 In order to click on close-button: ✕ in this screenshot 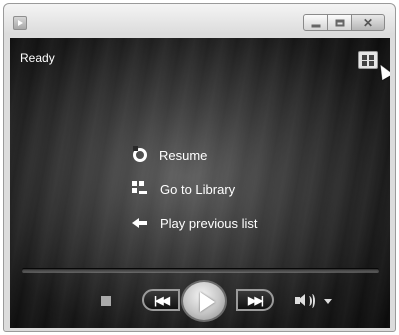, I will do `click(368, 22)`.